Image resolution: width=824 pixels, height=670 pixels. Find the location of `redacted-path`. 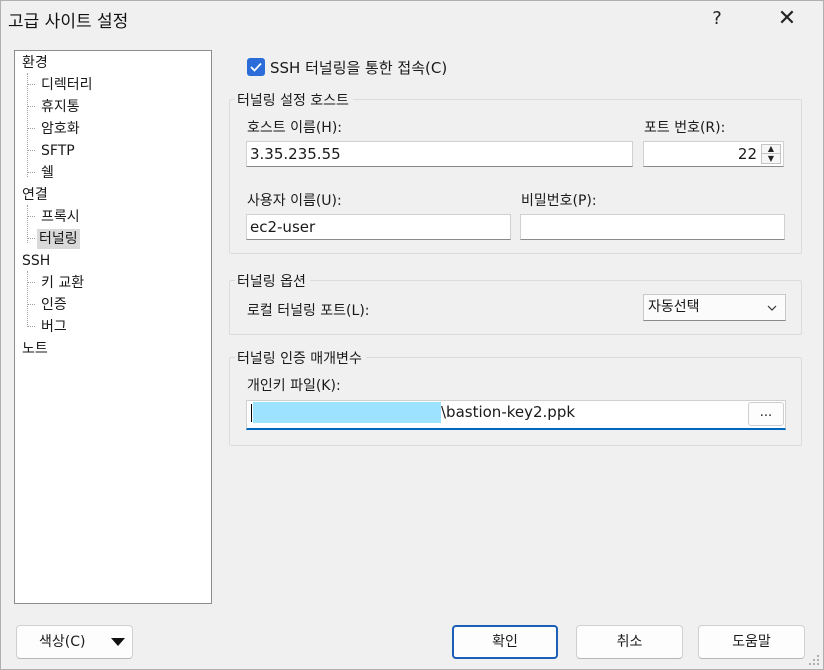

redacted-path is located at coordinates (347, 412).